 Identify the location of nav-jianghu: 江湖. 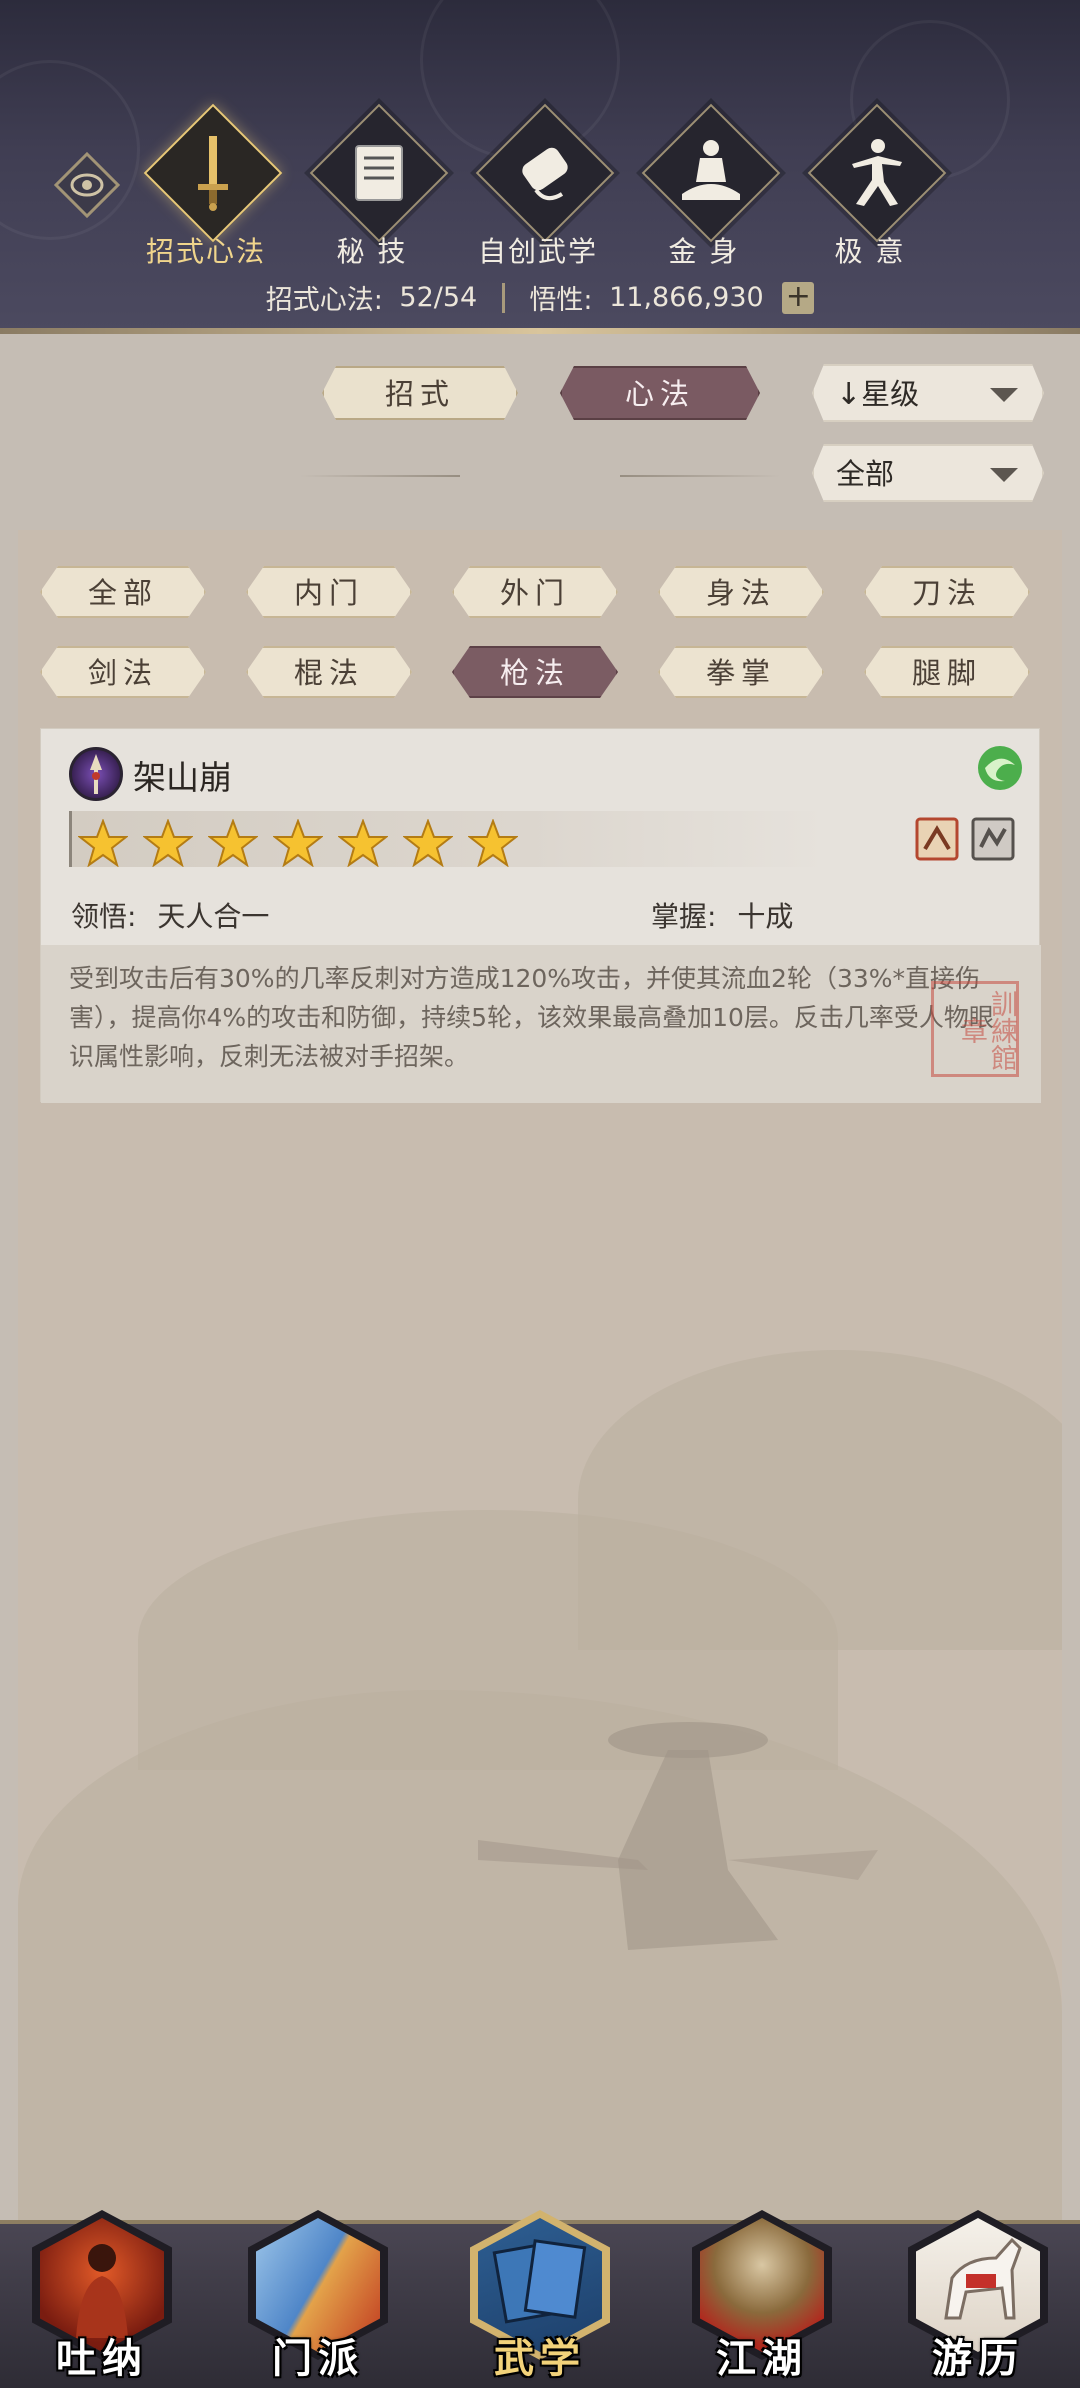
(762, 2299).